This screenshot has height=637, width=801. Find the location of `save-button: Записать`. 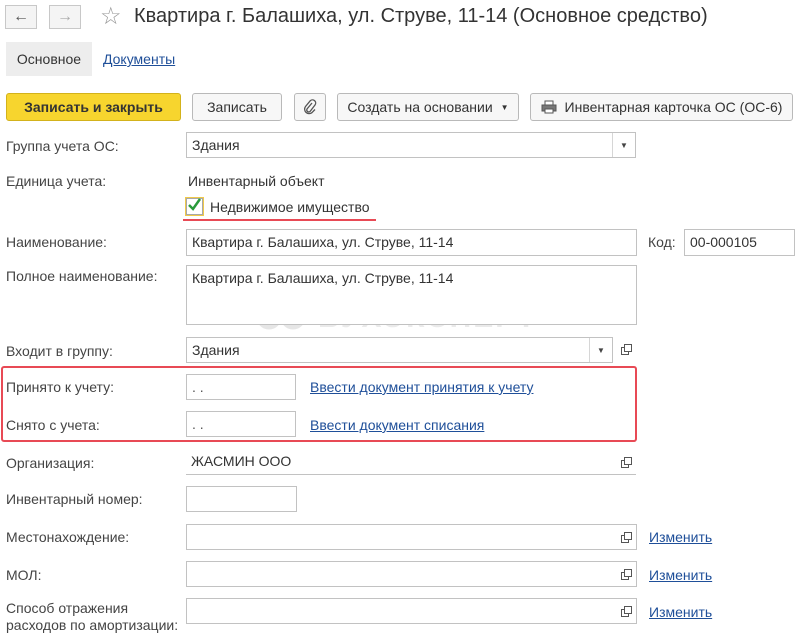

save-button: Записать is located at coordinates (237, 107).